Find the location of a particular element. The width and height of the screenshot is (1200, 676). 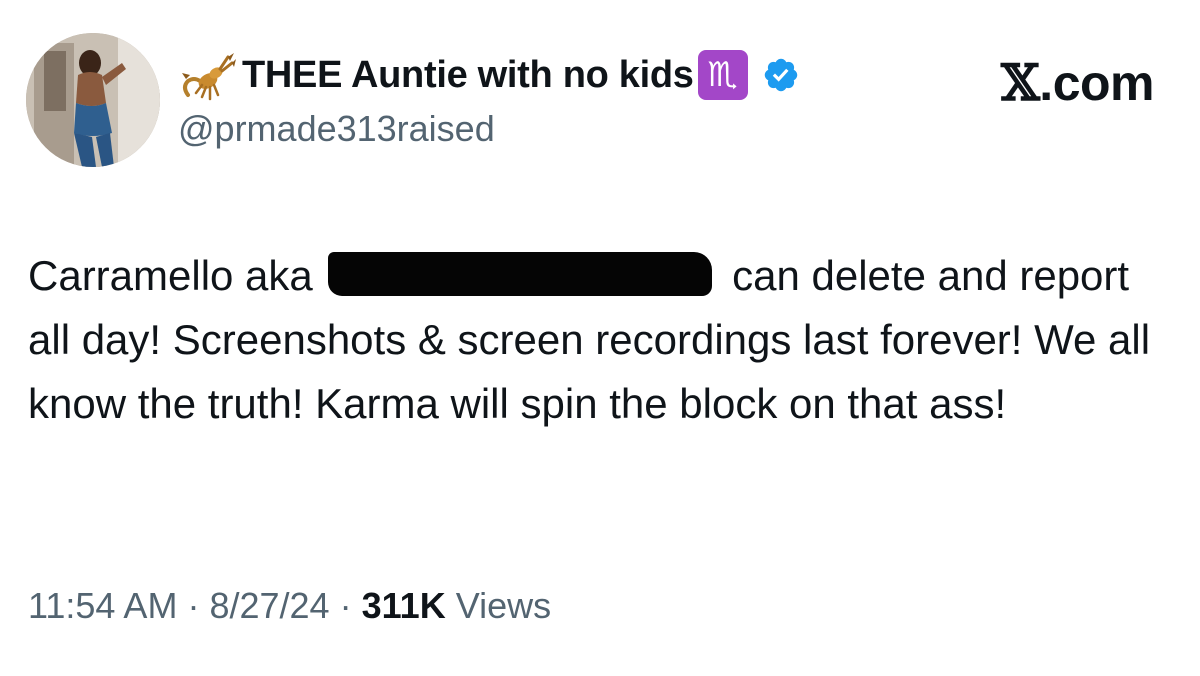

tweet-text-start: Carramello aka is located at coordinates (170, 275).